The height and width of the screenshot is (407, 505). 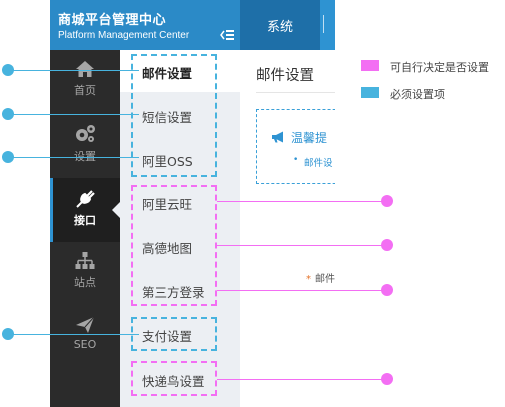 I want to click on gears-icon, so click(x=85, y=133).